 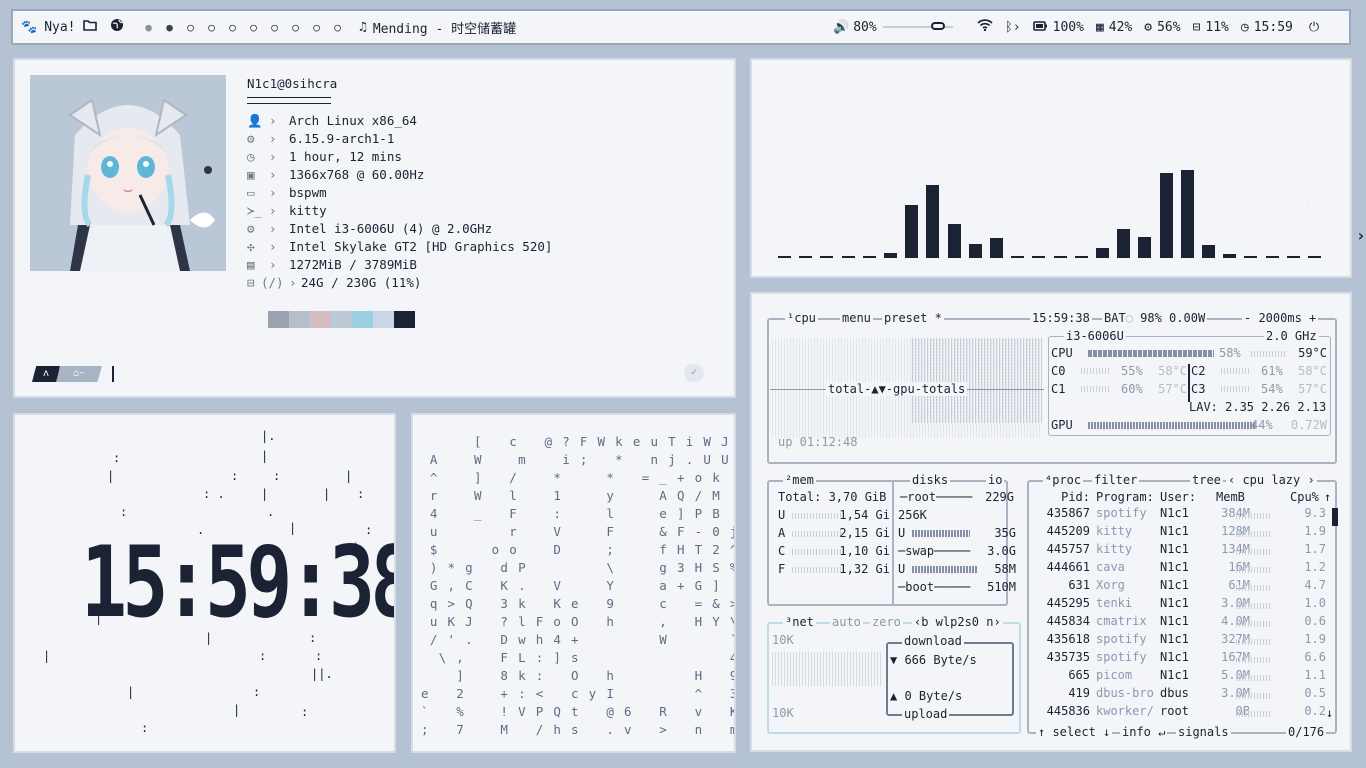 I want to click on proc-user: root, so click(x=1174, y=711).